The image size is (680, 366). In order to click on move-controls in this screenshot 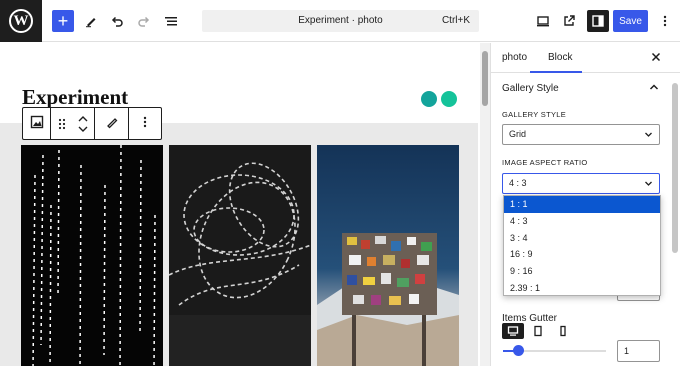, I will do `click(73, 123)`.